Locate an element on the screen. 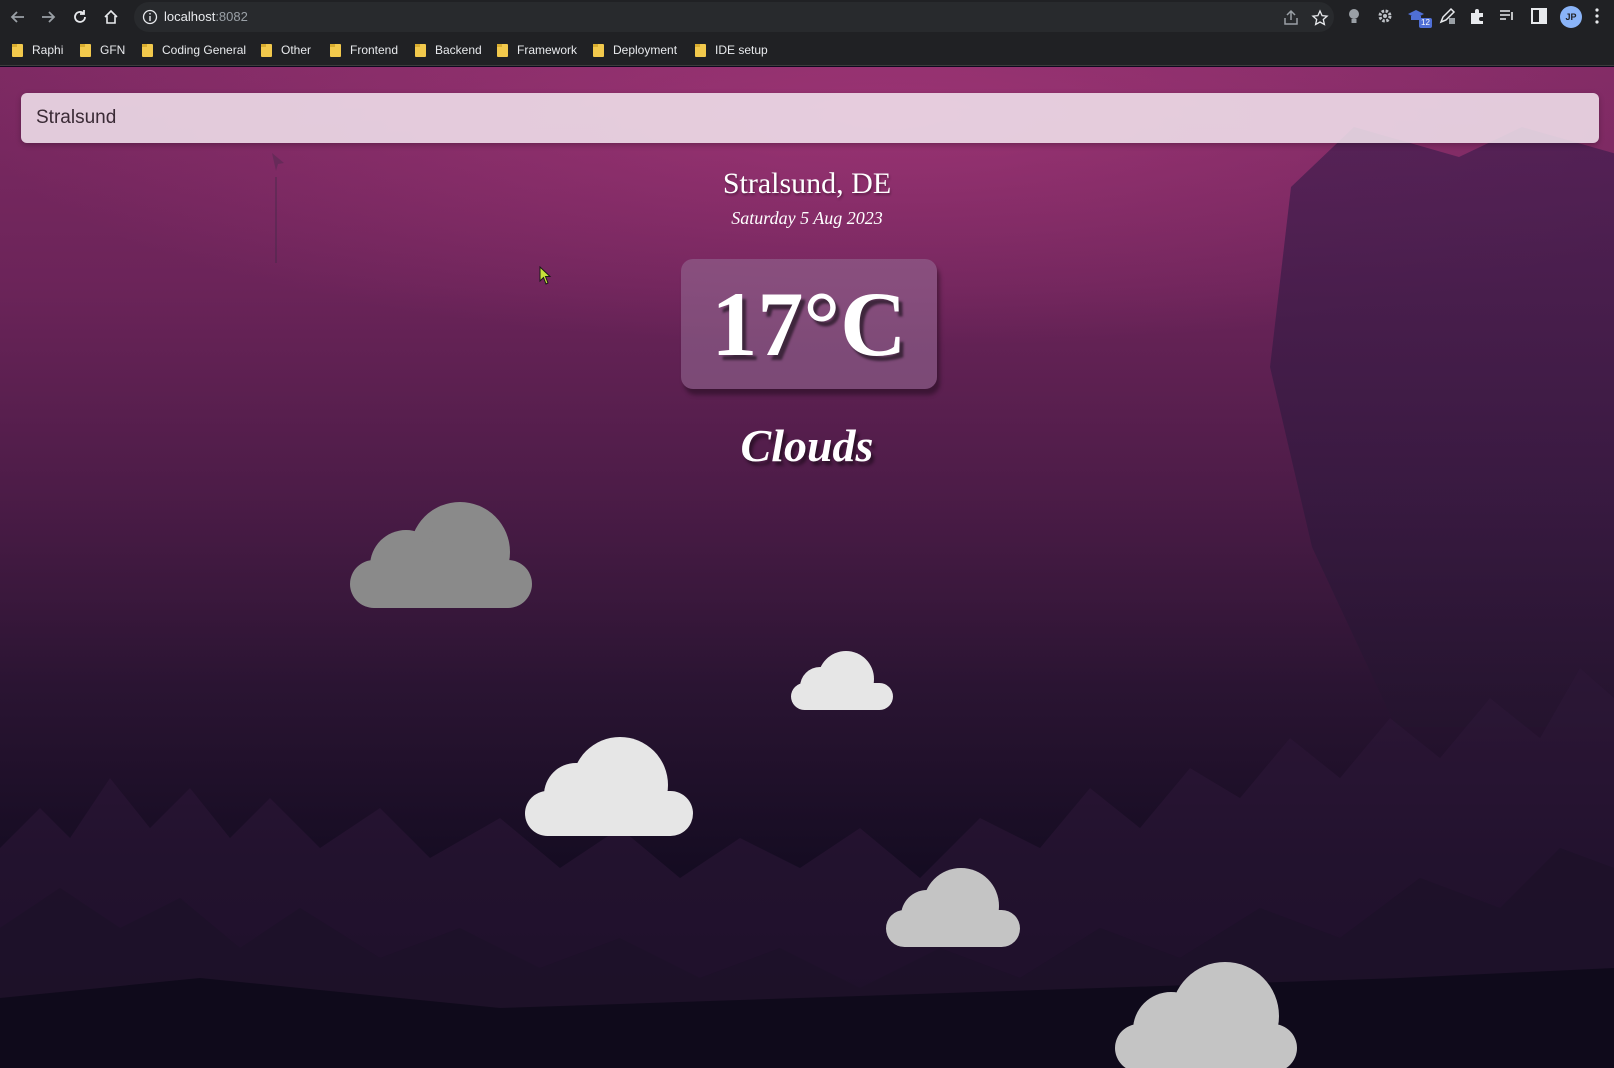 The width and height of the screenshot is (1614, 1068). temperature-value: 17°C is located at coordinates (809, 324).